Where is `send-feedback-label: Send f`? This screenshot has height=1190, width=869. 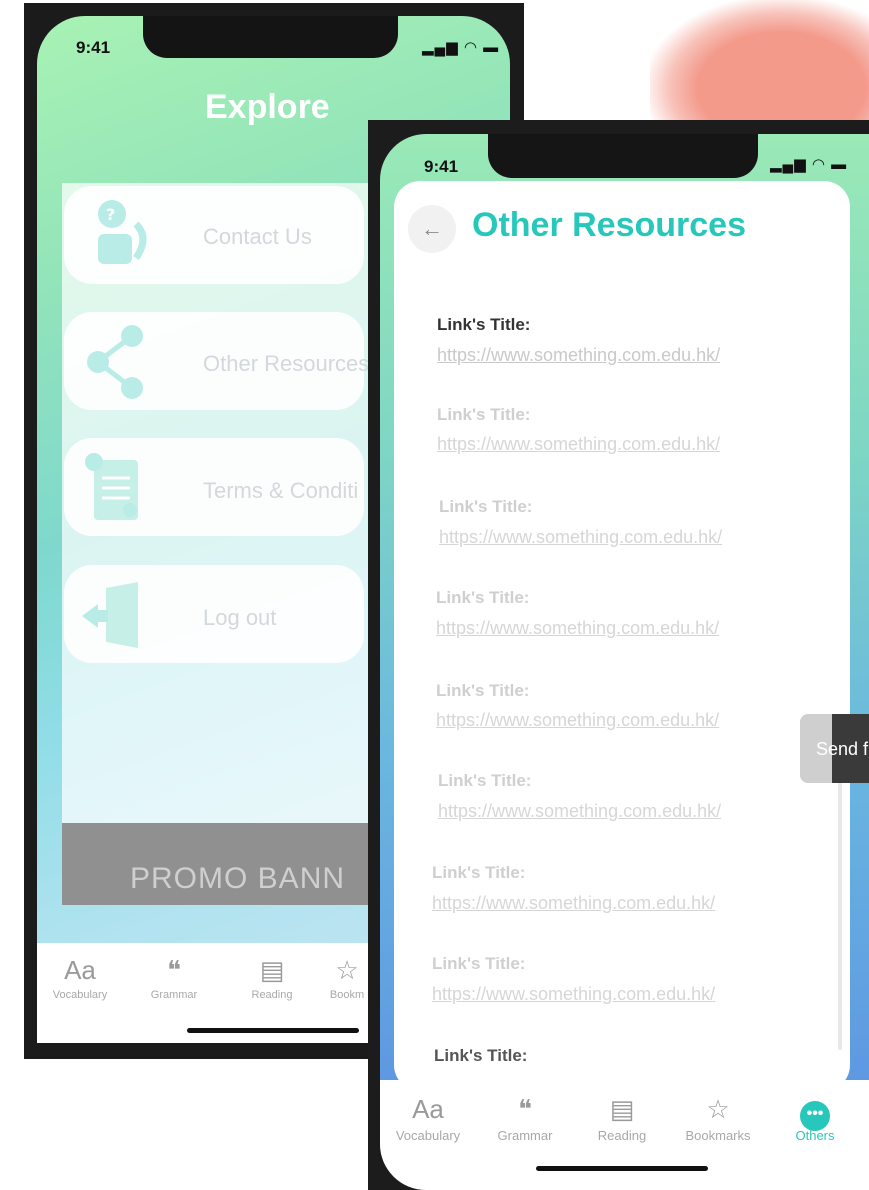 send-feedback-label: Send f is located at coordinates (842, 749).